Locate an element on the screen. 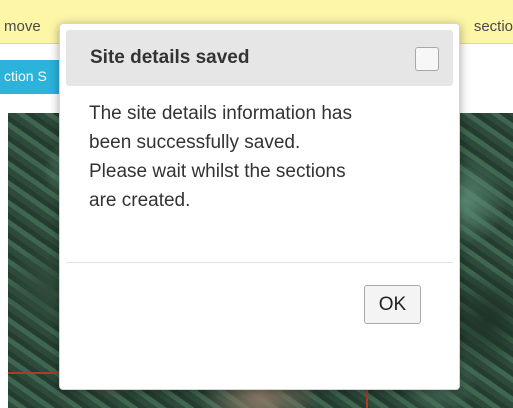 The image size is (513, 408). close-icon is located at coordinates (427, 59).